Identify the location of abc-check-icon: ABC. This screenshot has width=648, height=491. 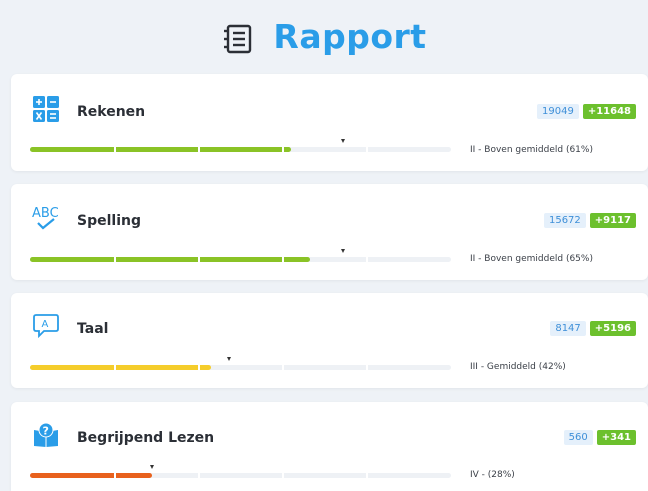
(45, 218).